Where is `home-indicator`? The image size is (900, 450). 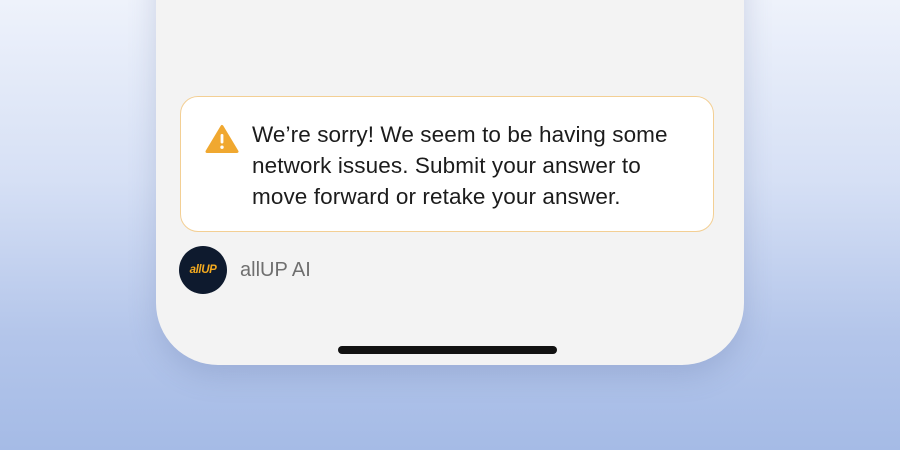
home-indicator is located at coordinates (447, 350).